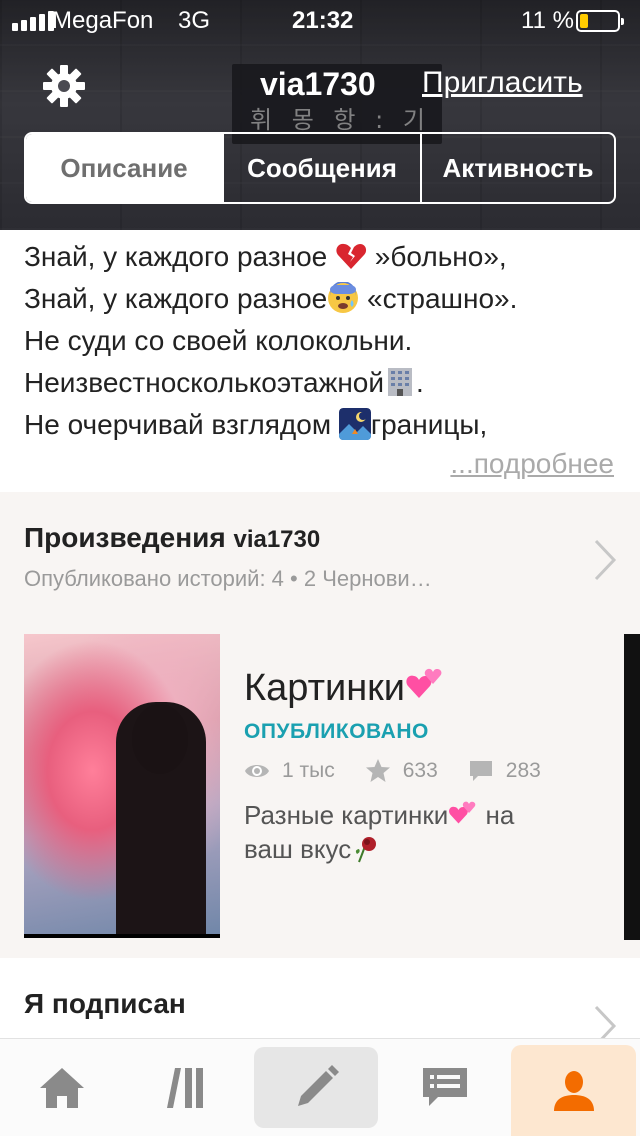 The height and width of the screenshot is (1136, 640). I want to click on battery-percent: 11 %, so click(547, 20).